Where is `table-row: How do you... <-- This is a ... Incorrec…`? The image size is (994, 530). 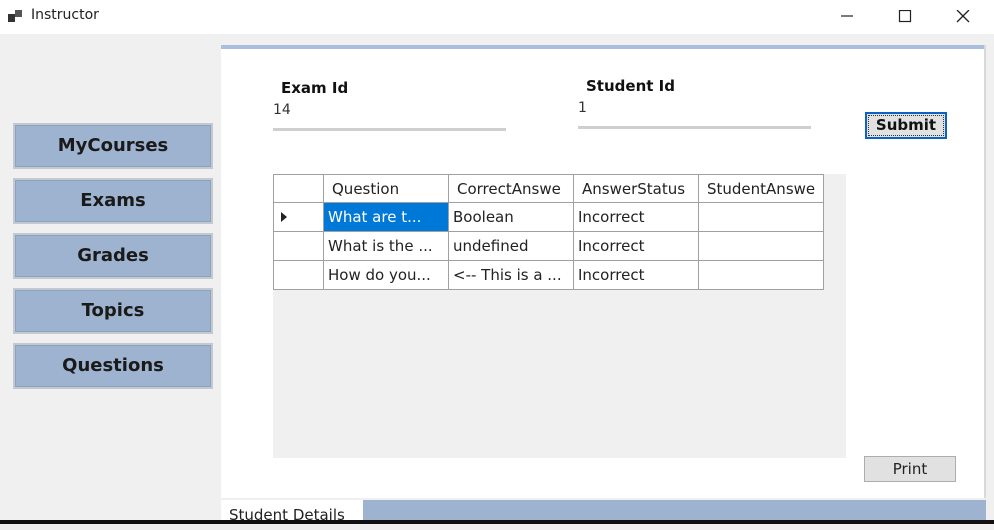
table-row: How do you... <-- This is a ... Incorrec… is located at coordinates (548, 275).